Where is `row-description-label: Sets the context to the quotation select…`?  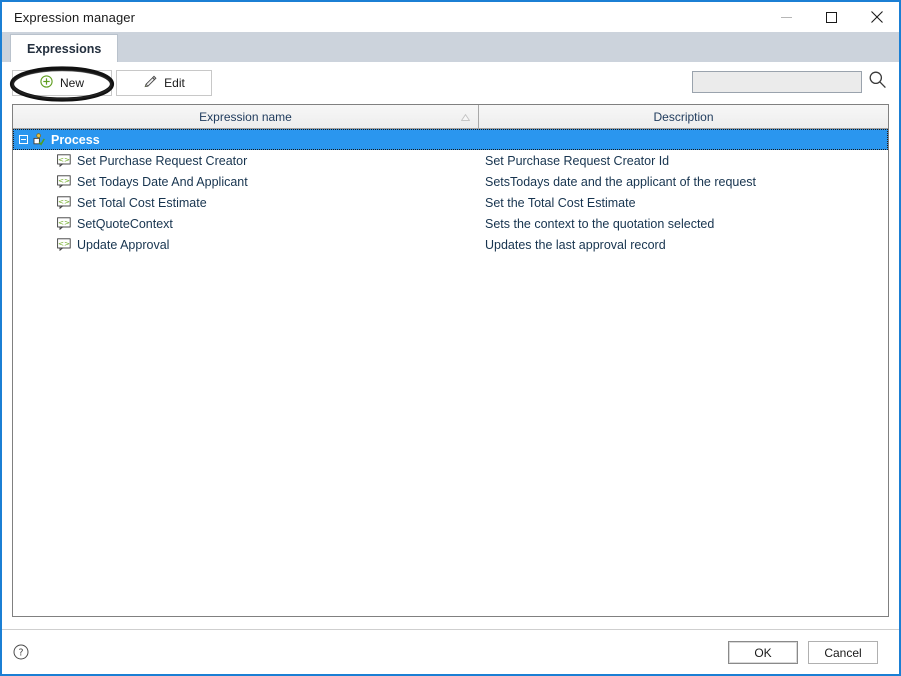
row-description-label: Sets the context to the quotation select… is located at coordinates (600, 223).